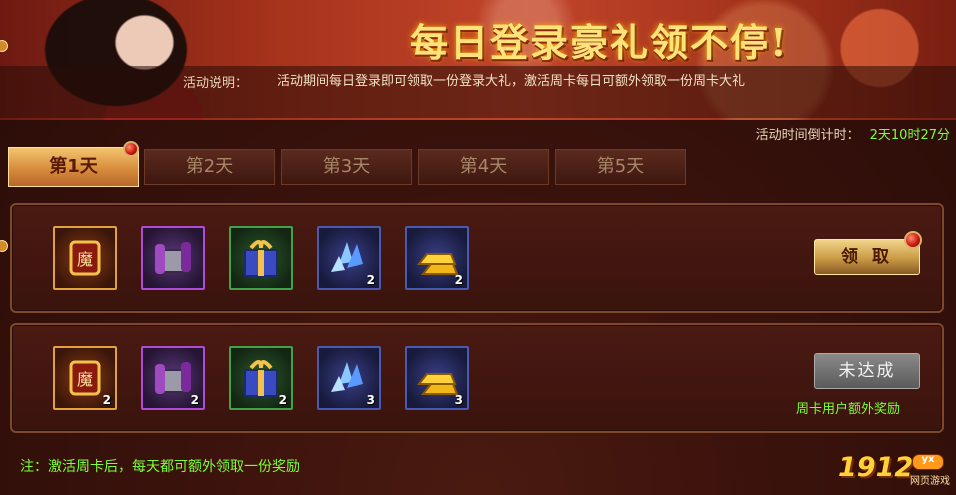 Image resolution: width=956 pixels, height=495 pixels. I want to click on description-text: 活动期间每日登录即可领取一份登录大礼，激活周卡每日可额外领取一份周卡大礼, so click(511, 81).